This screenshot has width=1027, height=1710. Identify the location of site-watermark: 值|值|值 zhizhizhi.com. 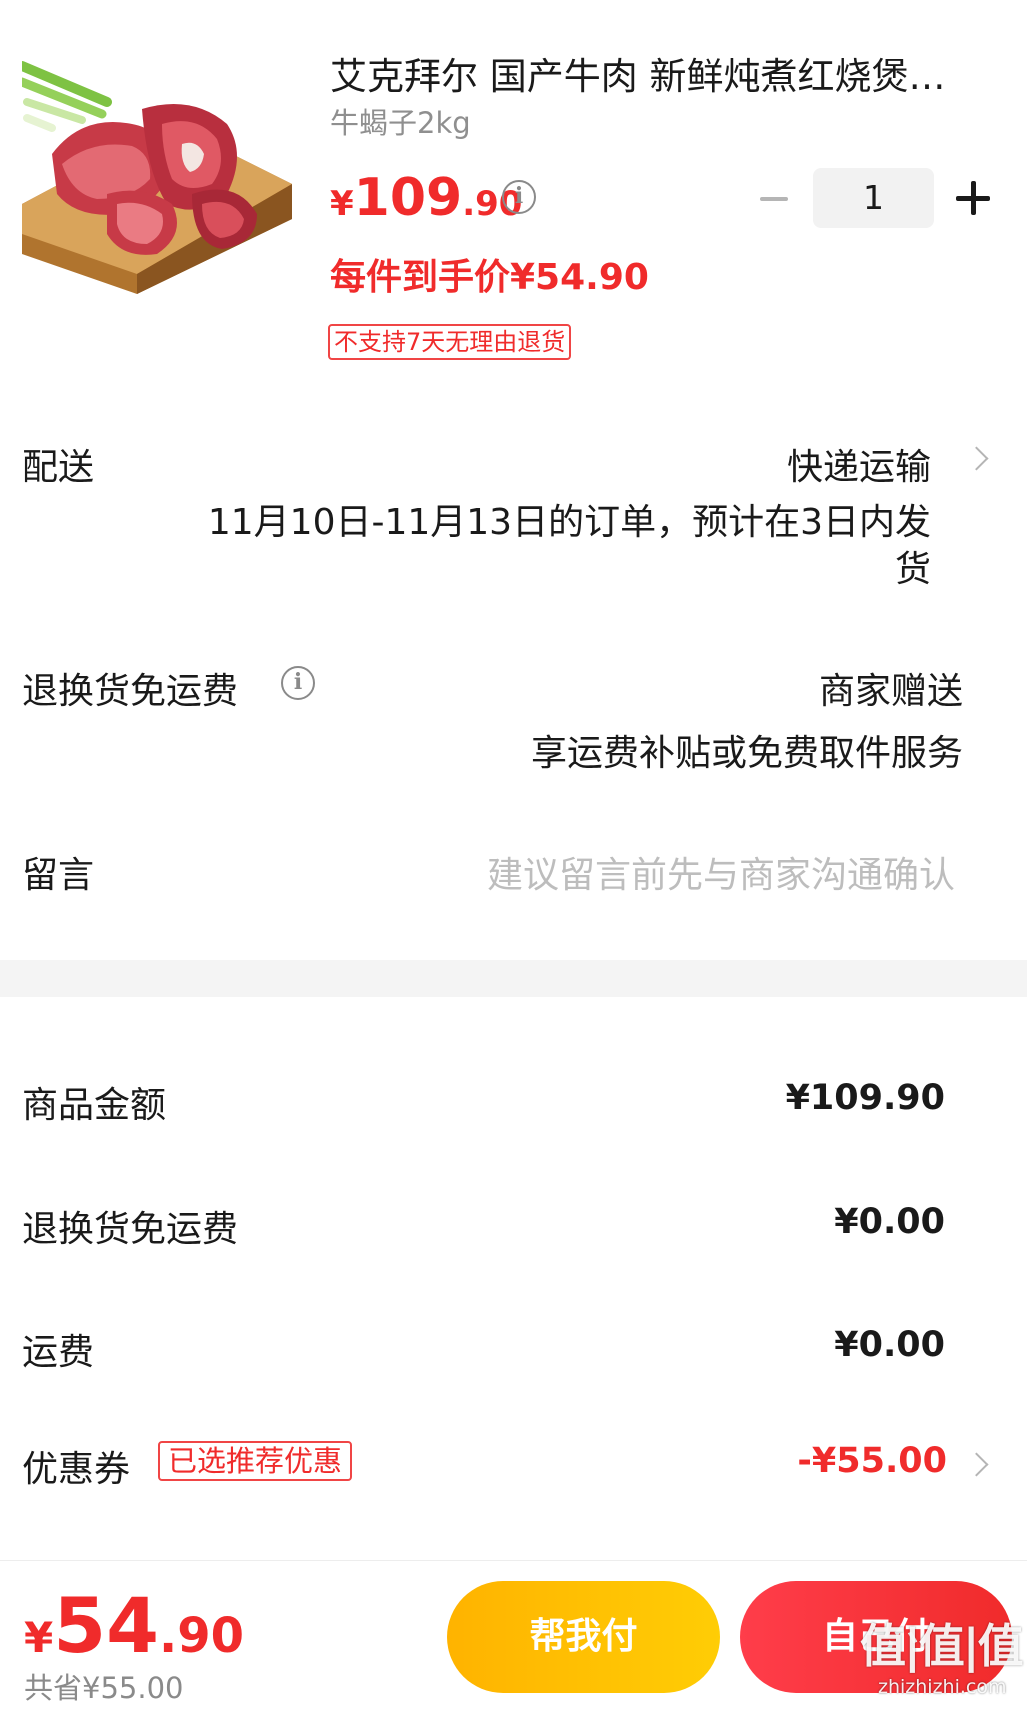
(942, 1655).